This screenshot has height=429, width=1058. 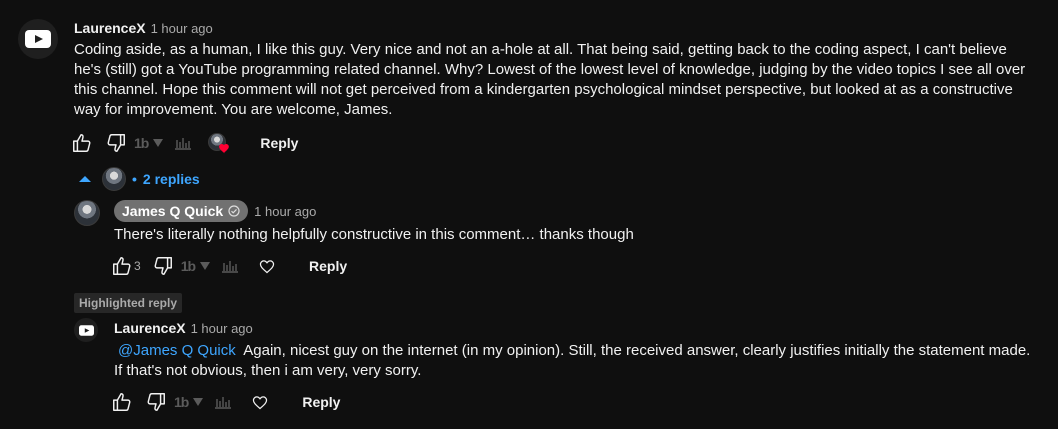 What do you see at coordinates (85, 179) in the screenshot?
I see `chevron-up-icon` at bounding box center [85, 179].